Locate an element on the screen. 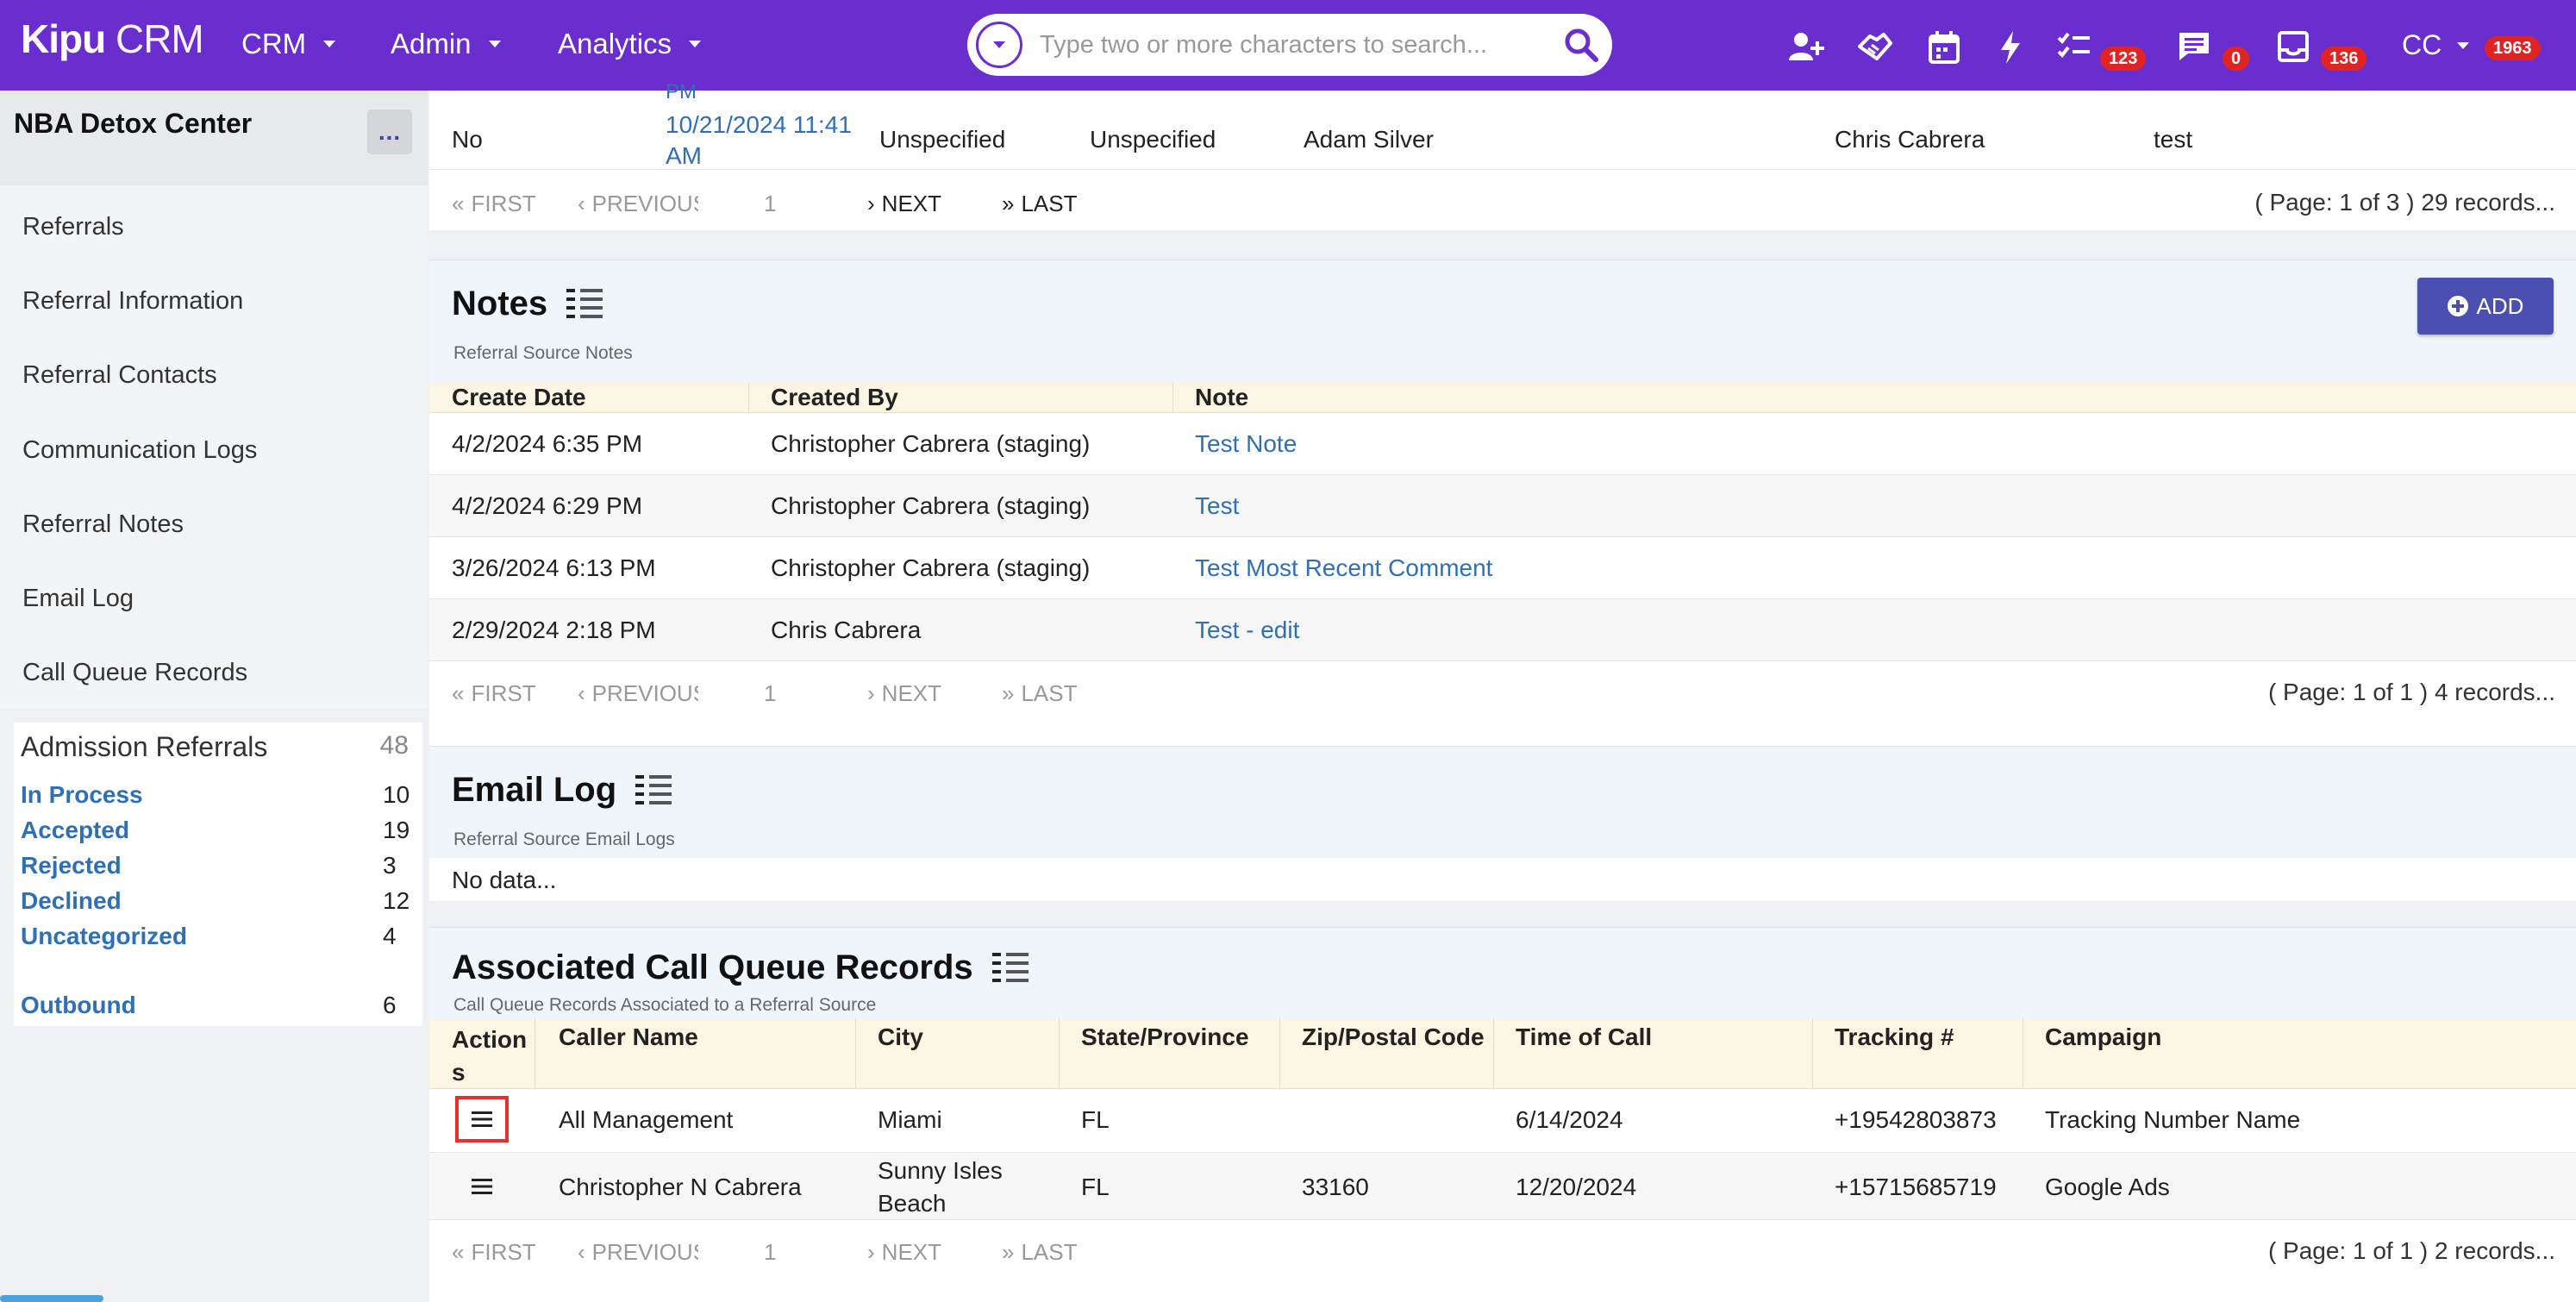 The height and width of the screenshot is (1302, 2576). messages-count-badge: 0 is located at coordinates (2236, 59).